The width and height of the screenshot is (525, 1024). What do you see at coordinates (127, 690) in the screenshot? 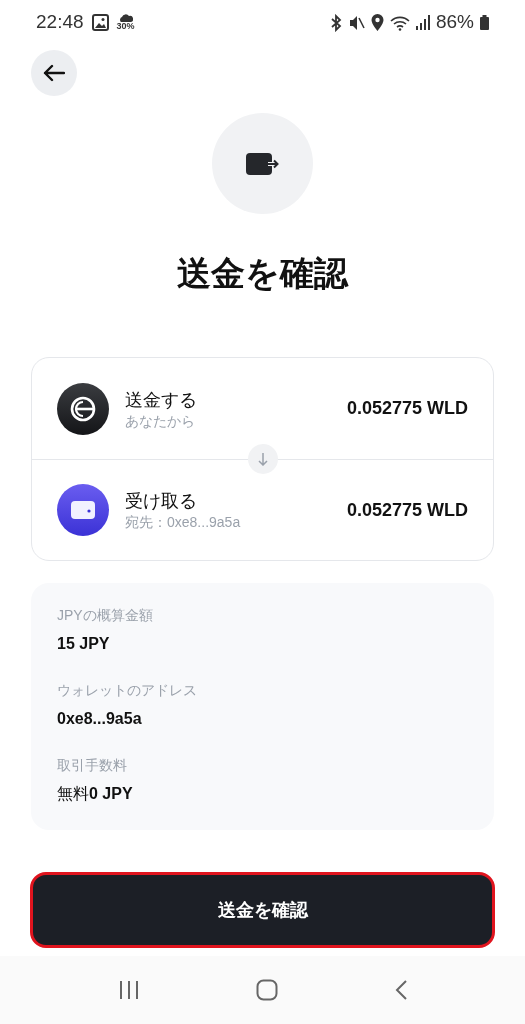
I see `detail-label: ウォレットのアドレス` at bounding box center [127, 690].